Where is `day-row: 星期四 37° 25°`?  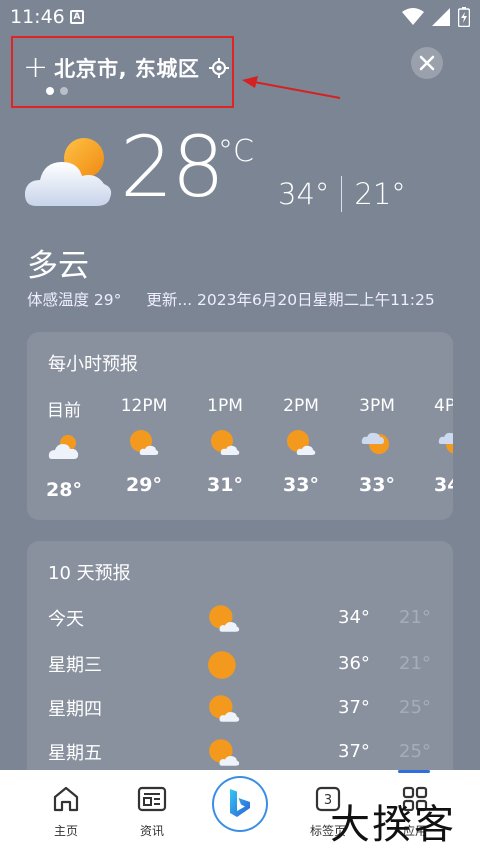
day-row: 星期四 37° 25° is located at coordinates (240, 711).